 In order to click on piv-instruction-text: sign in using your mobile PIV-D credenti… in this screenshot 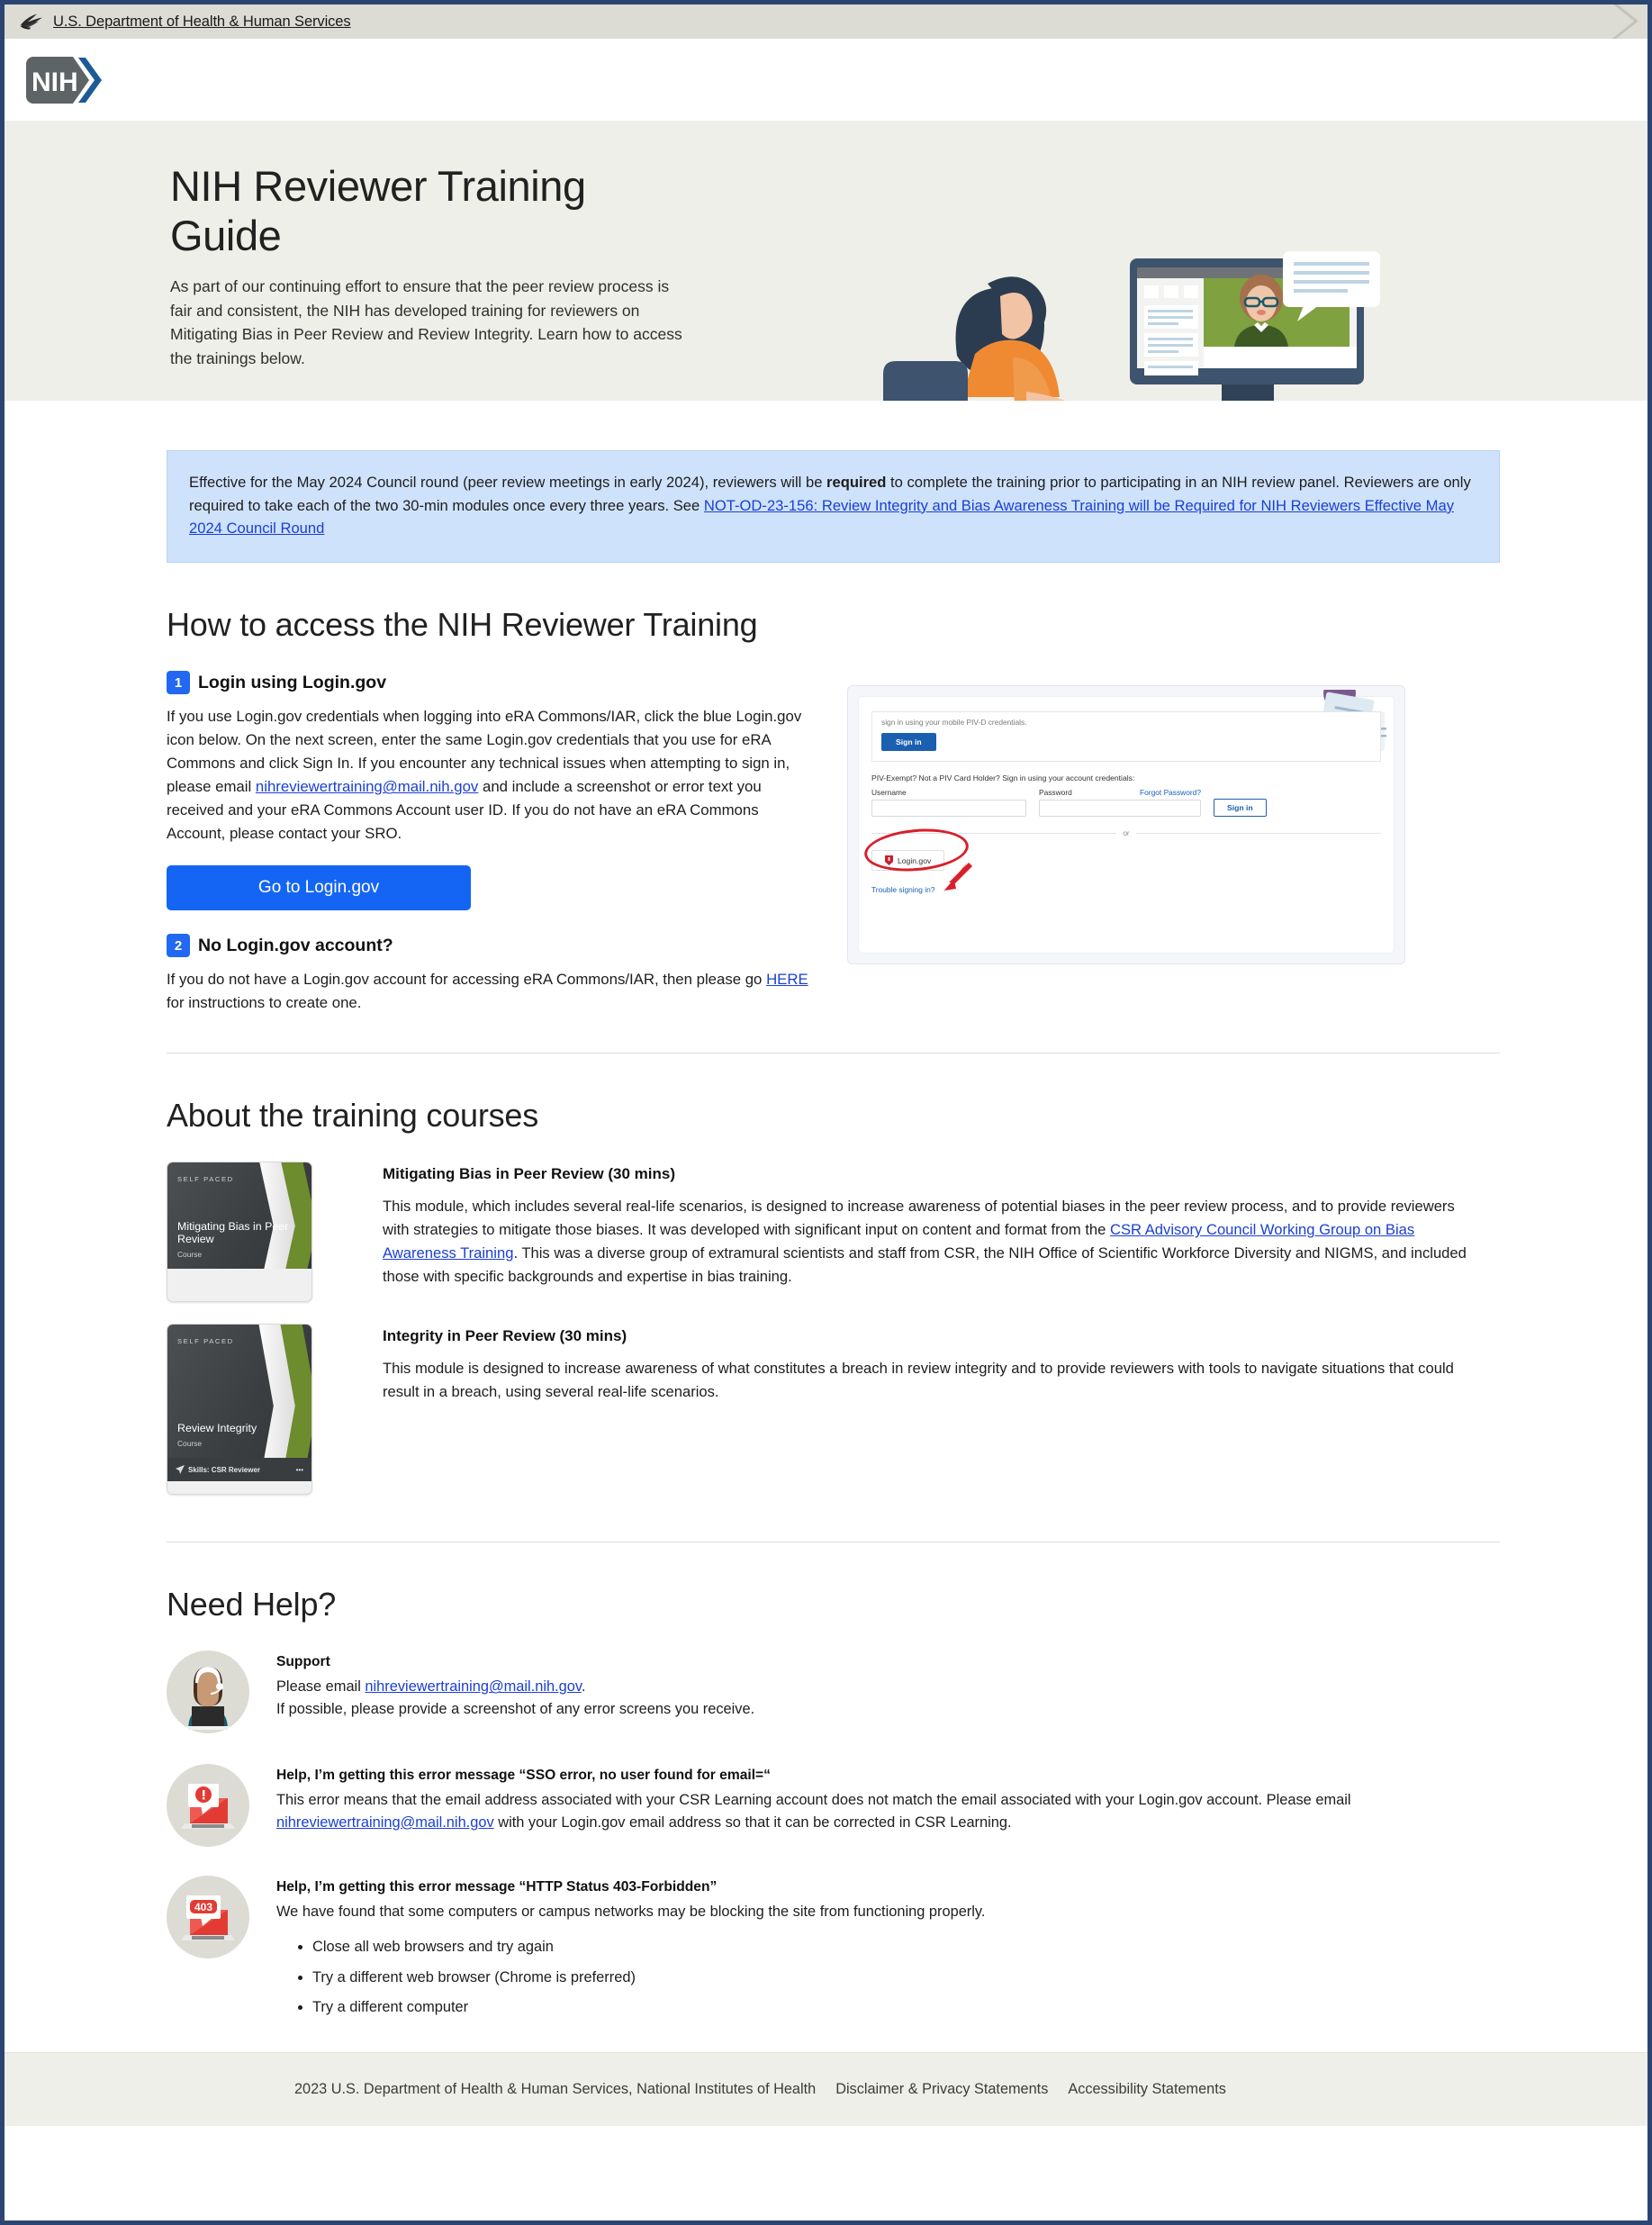, I will do `click(954, 723)`.